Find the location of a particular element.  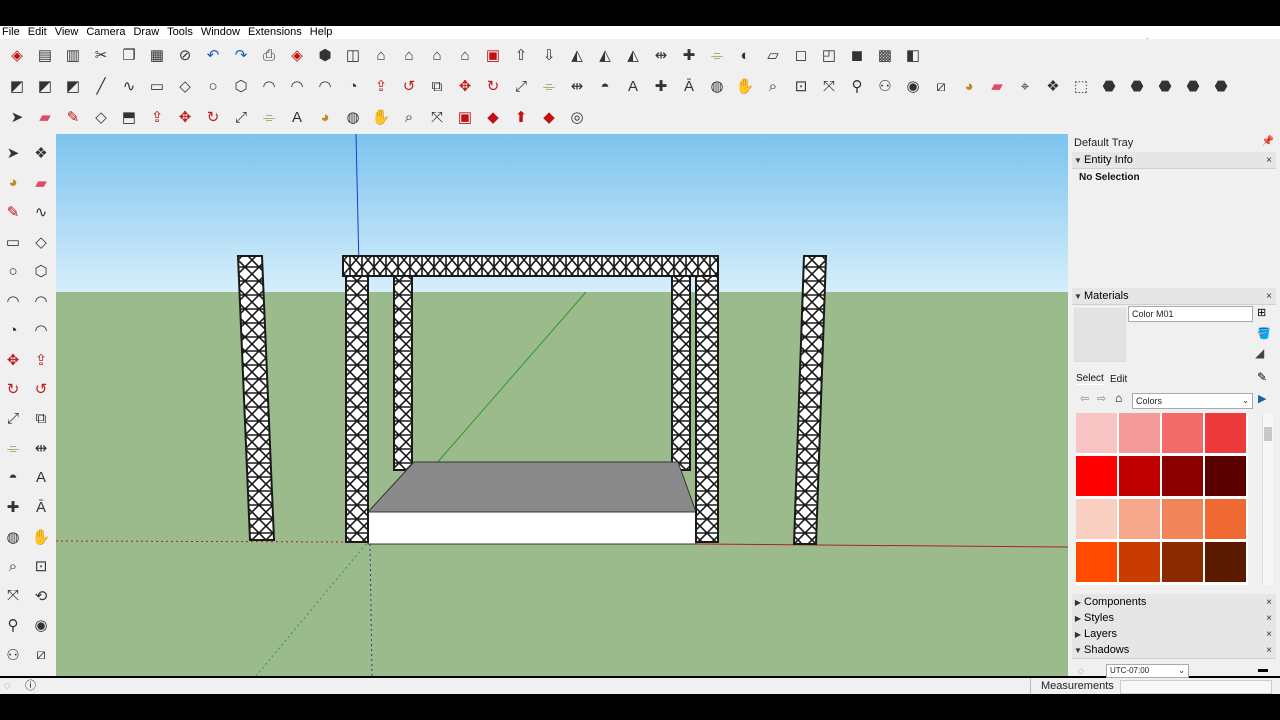

forward-icon: ⇨ is located at coordinates (1101, 398).